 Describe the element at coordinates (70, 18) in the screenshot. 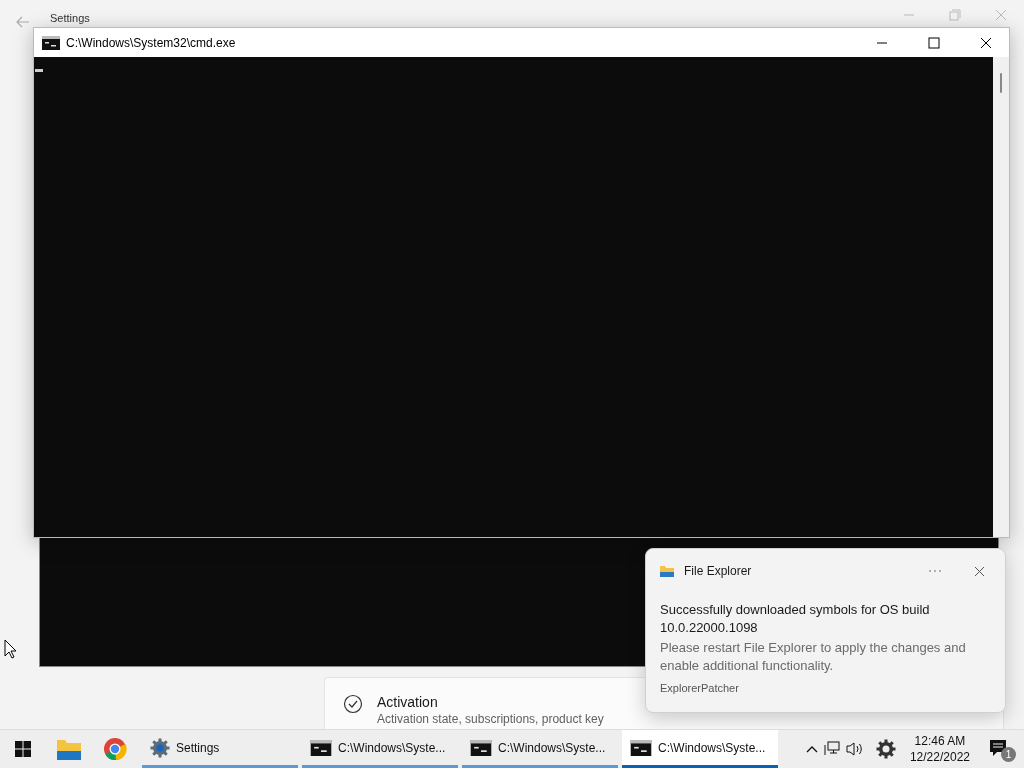

I see `window-title: Settings` at that location.